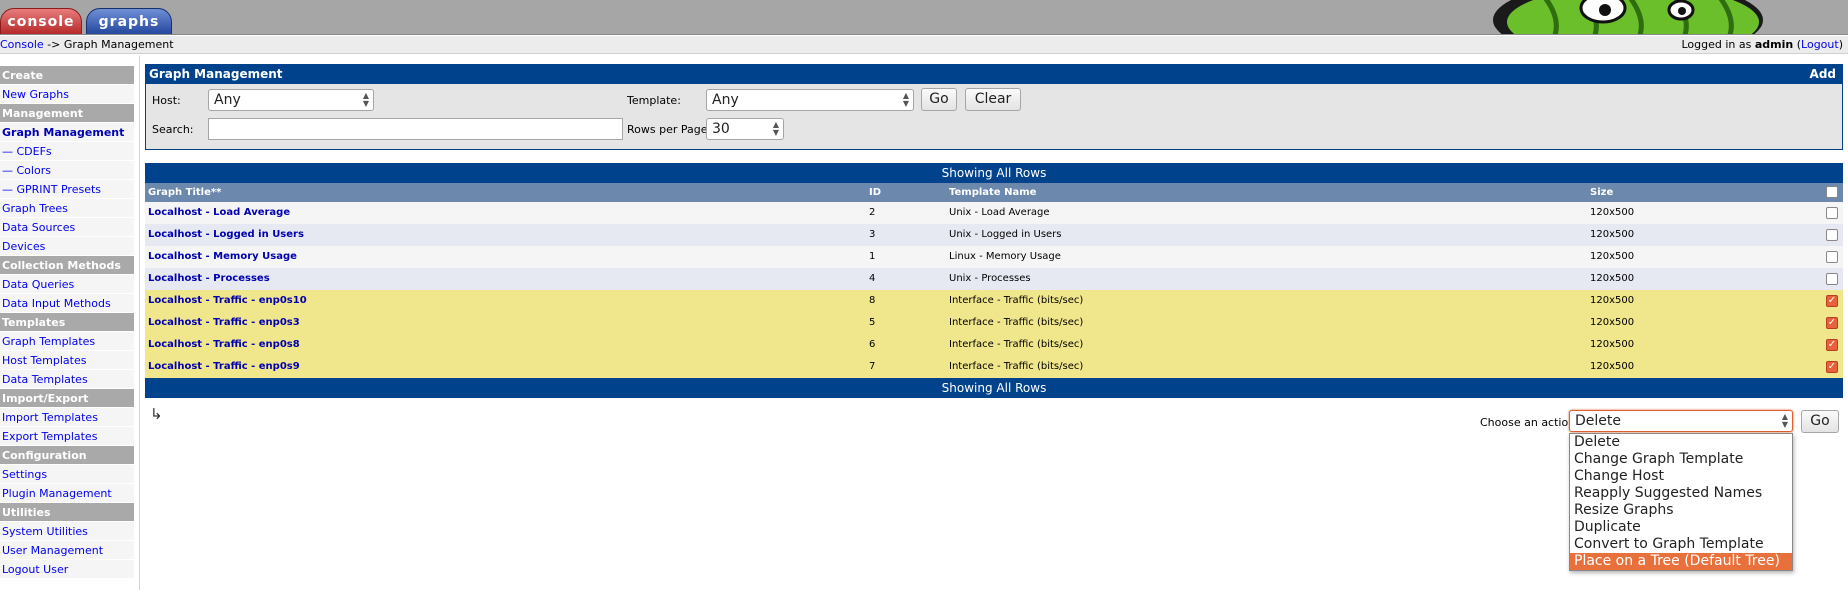 Image resolution: width=1848 pixels, height=590 pixels. I want to click on sidebar-section-templates: Templates, so click(67, 322).